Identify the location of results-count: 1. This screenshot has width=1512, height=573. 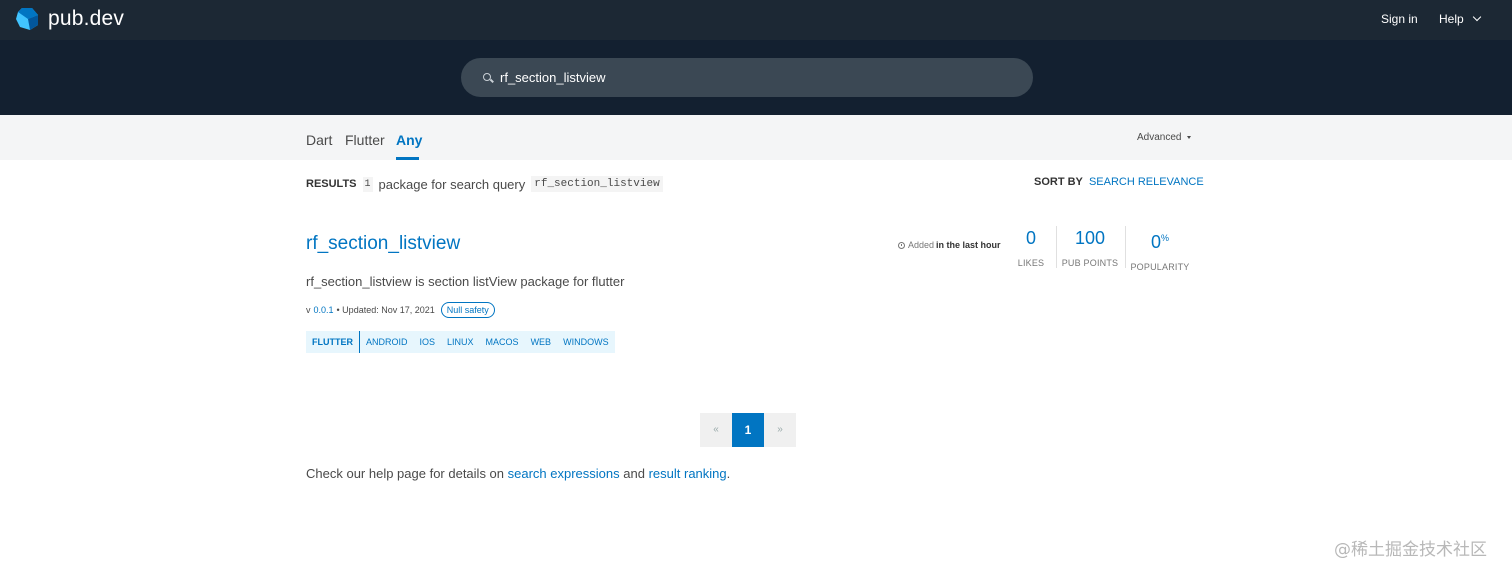
(367, 184).